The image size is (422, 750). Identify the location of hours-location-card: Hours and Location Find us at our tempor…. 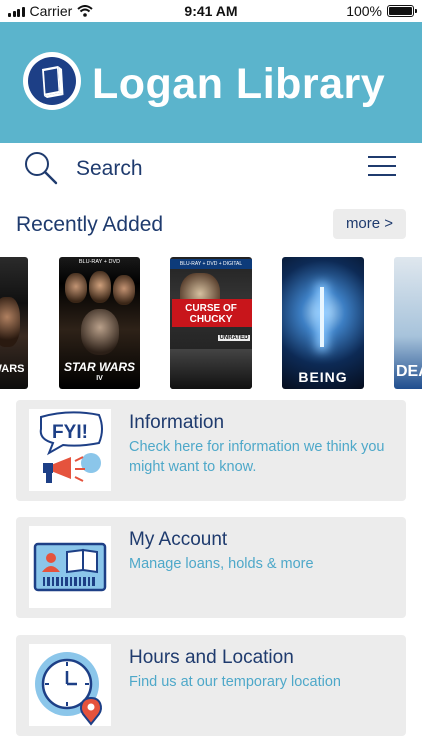
(211, 685).